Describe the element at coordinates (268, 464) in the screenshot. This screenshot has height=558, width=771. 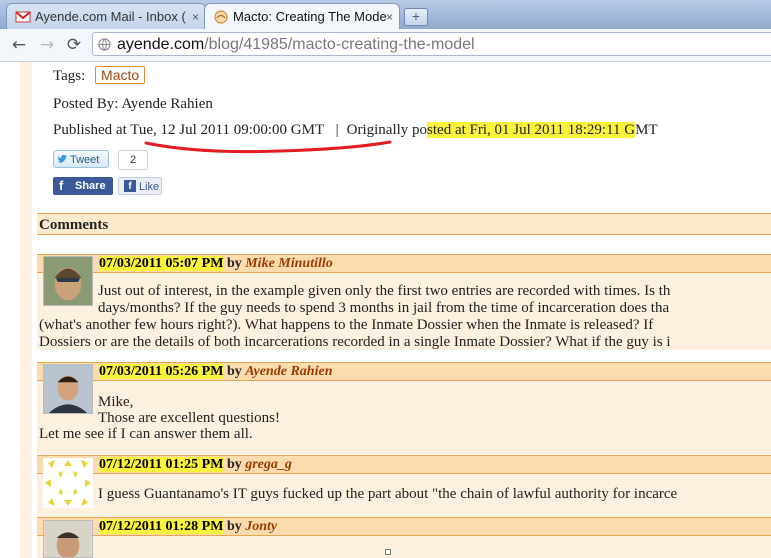
I see `comment-author-link: grega_g` at that location.